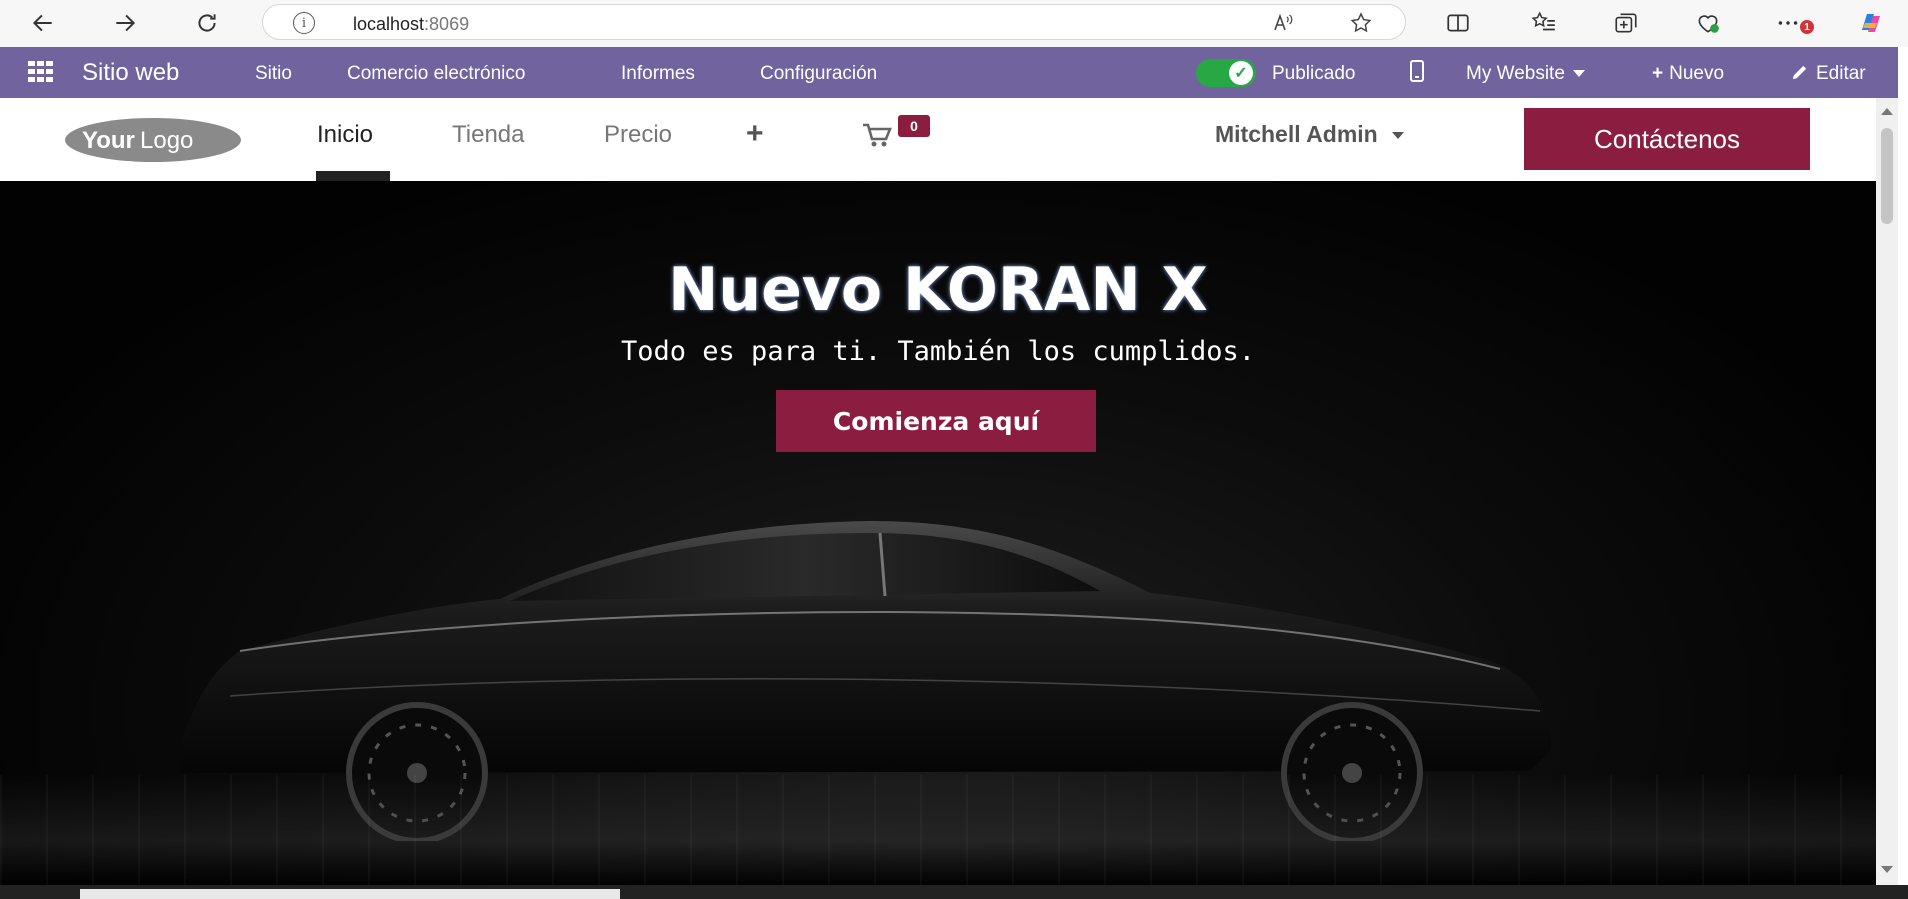 The width and height of the screenshot is (1908, 899). I want to click on back-button, so click(43, 23).